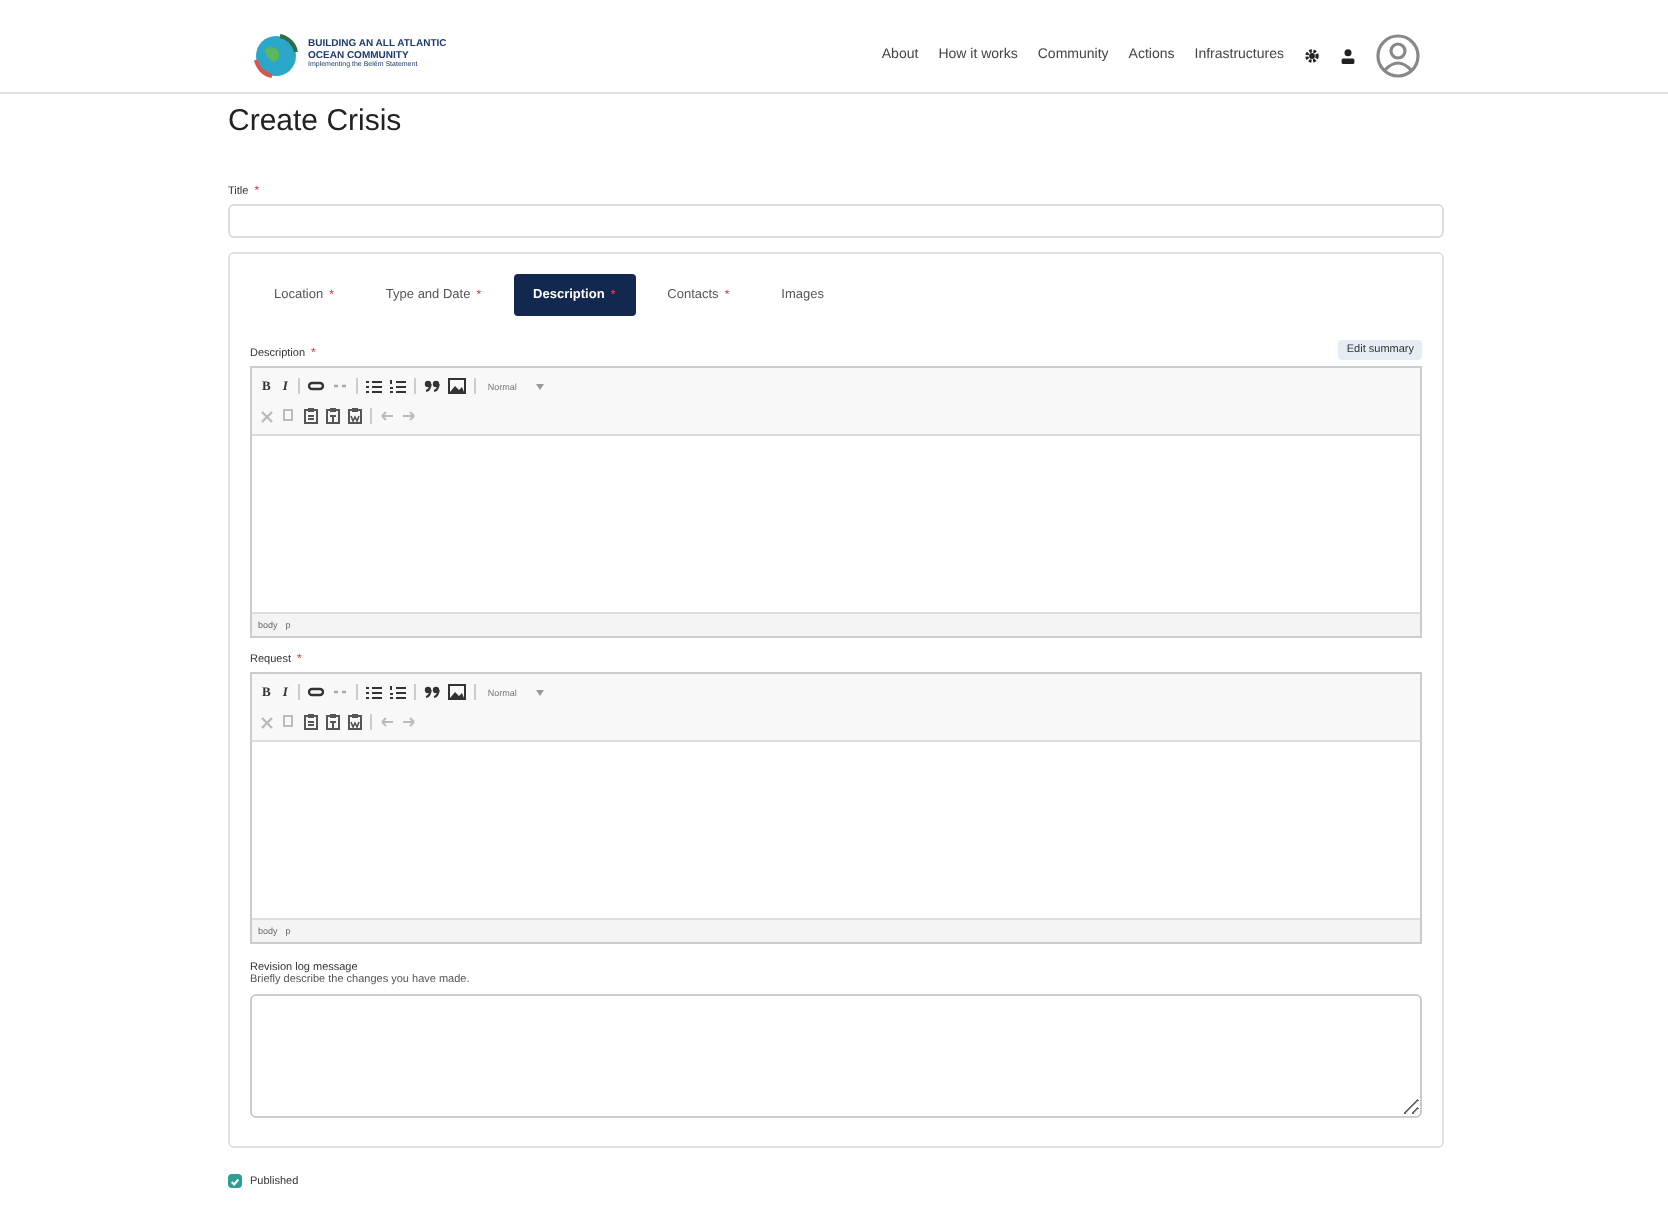 Image resolution: width=1668 pixels, height=1214 pixels. What do you see at coordinates (1312, 55) in the screenshot?
I see `settings-icon` at bounding box center [1312, 55].